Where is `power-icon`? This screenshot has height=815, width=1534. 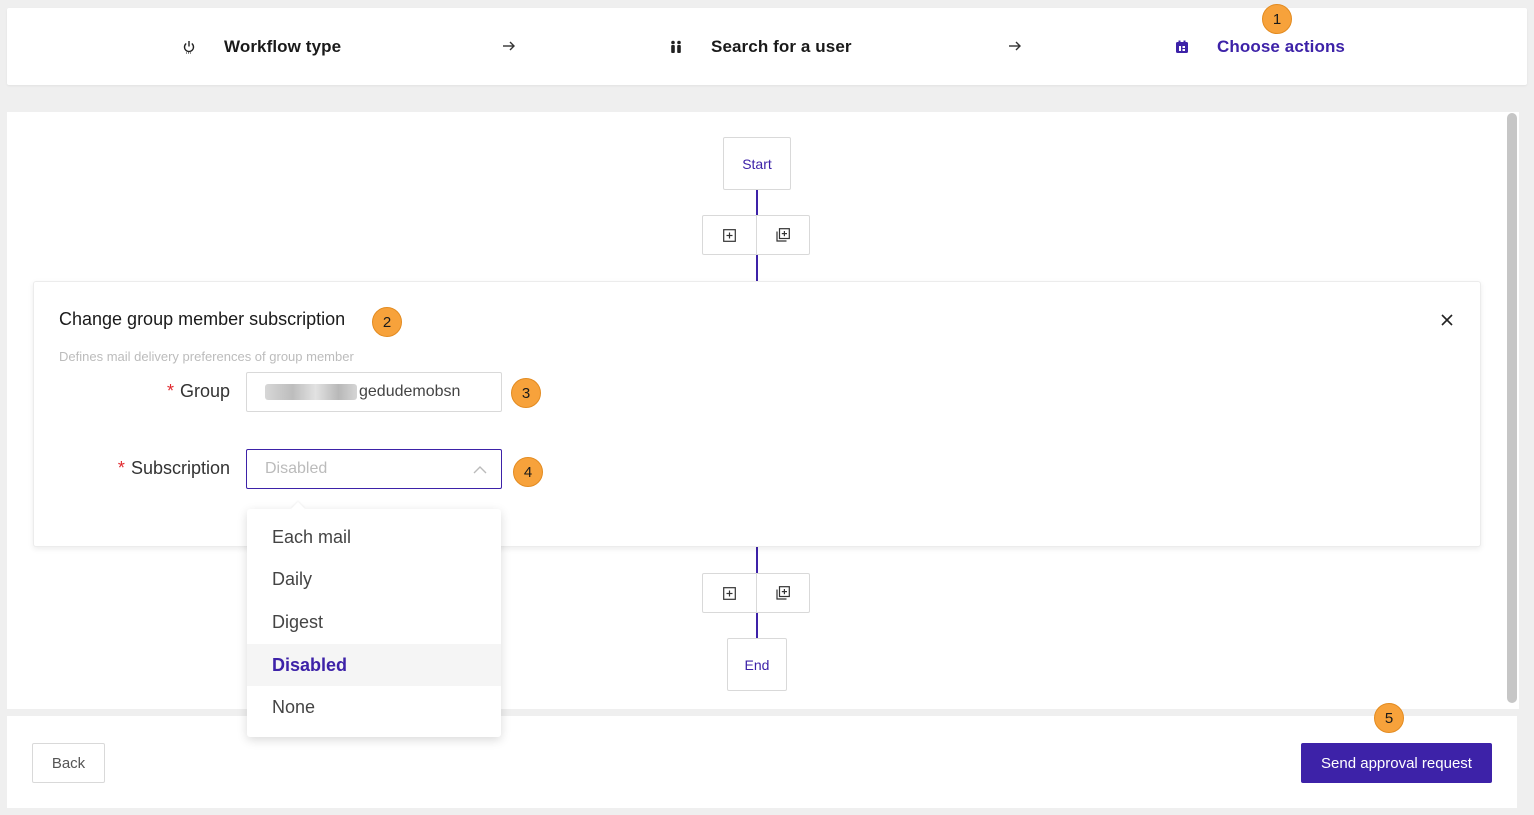 power-icon is located at coordinates (189, 47).